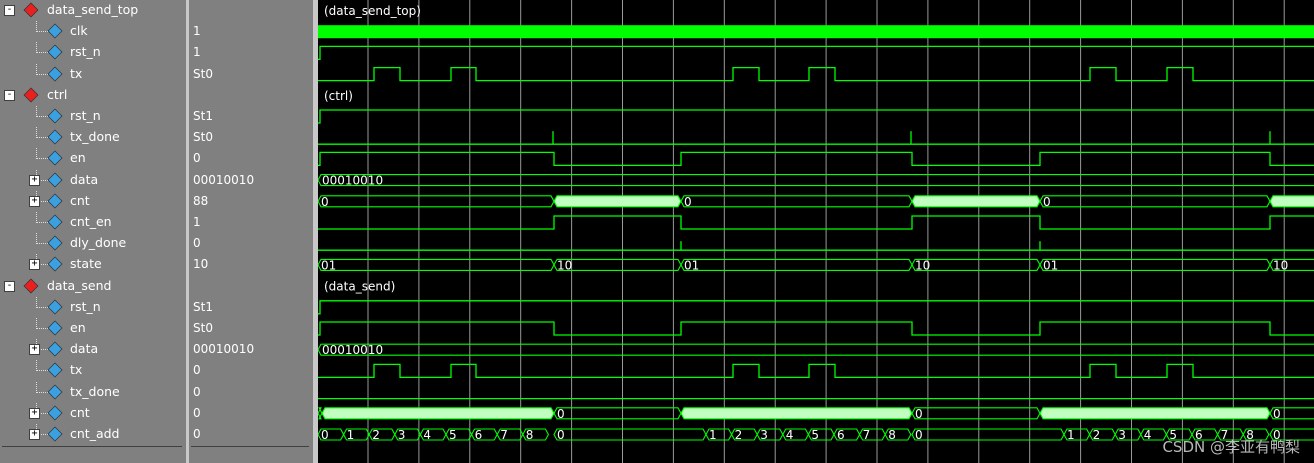  What do you see at coordinates (197, 52) in the screenshot?
I see `signal-value: 1` at bounding box center [197, 52].